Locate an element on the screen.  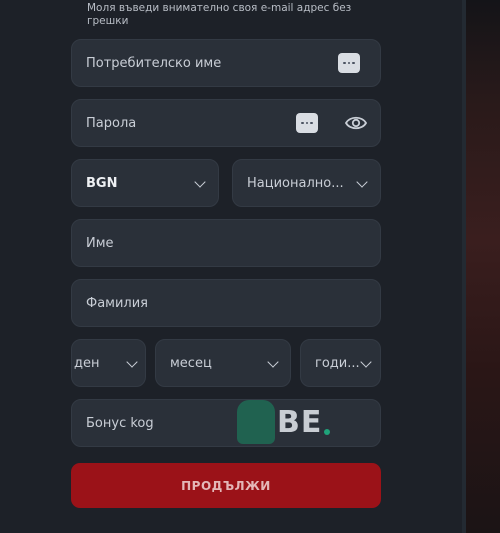
username-placeholder: Потребителско име is located at coordinates (154, 63).